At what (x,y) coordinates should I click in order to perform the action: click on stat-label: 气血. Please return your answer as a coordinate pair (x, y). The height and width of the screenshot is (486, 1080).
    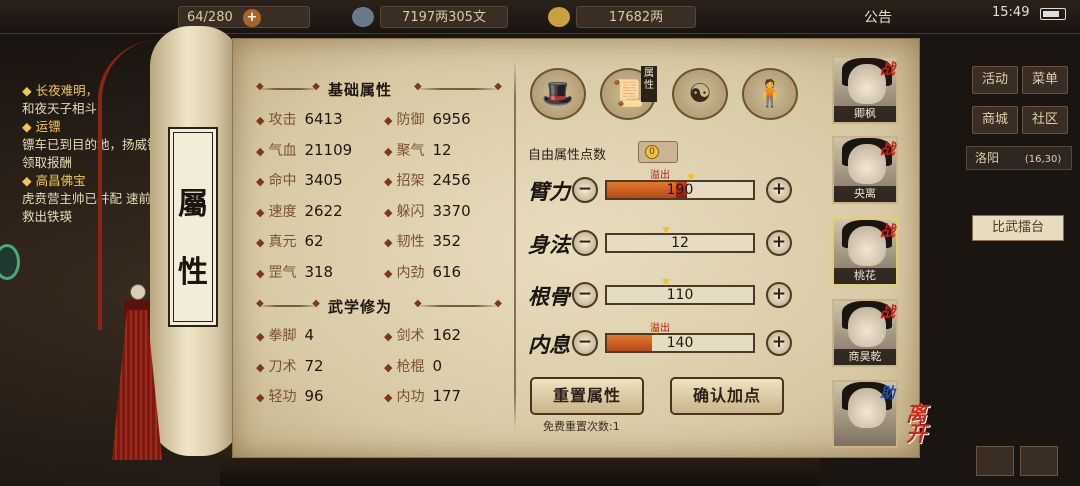
    Looking at the image, I should click on (282, 150).